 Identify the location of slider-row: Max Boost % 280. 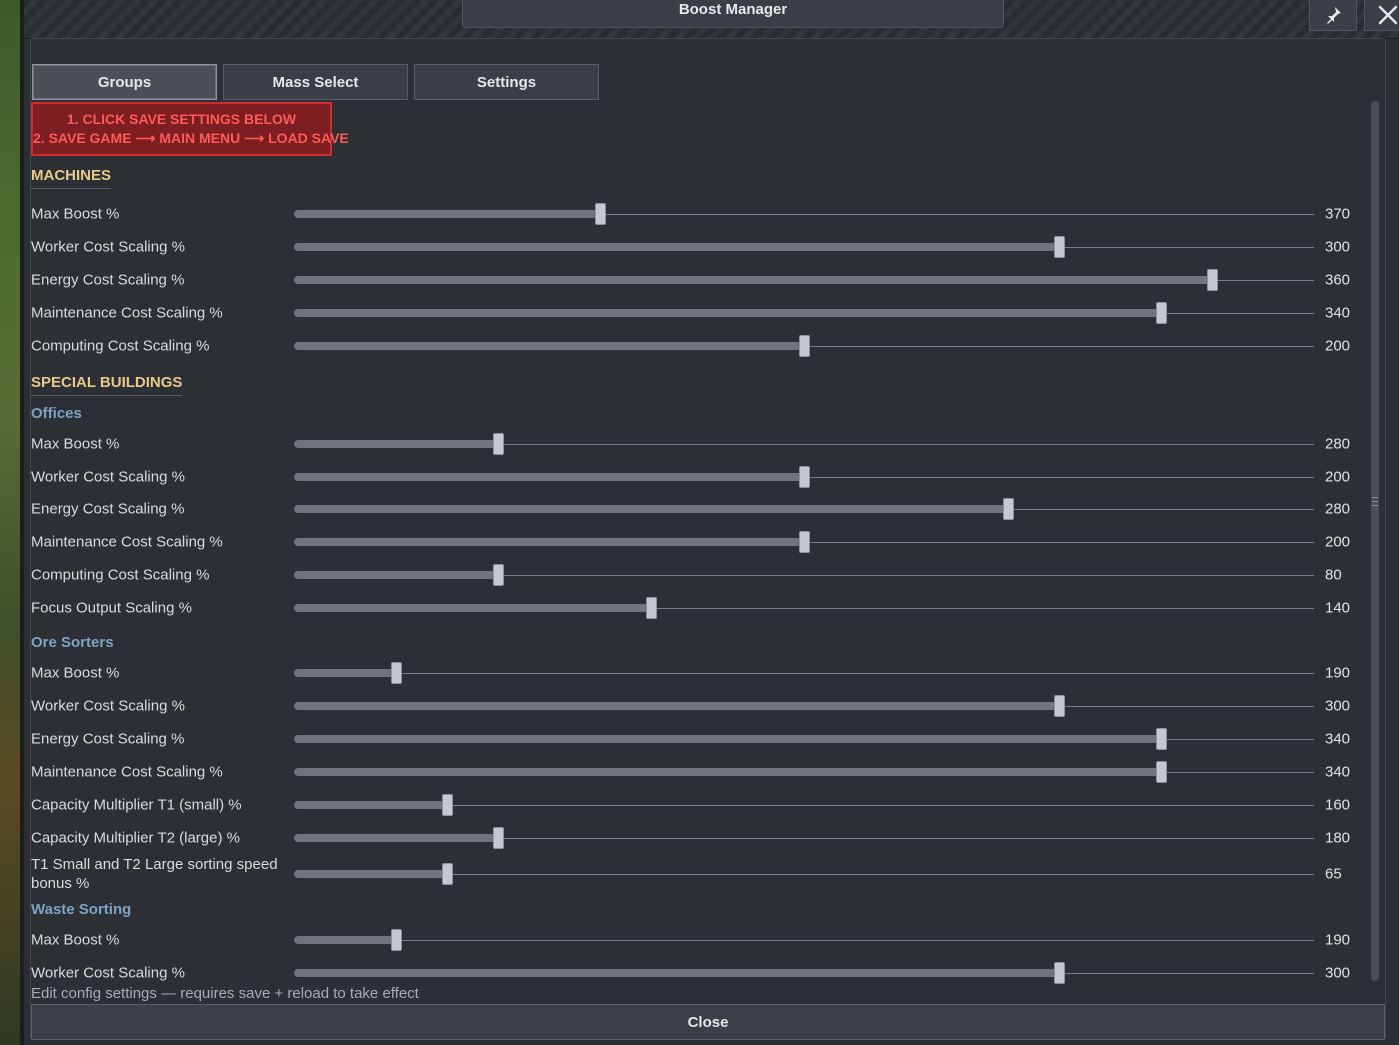
(693, 444).